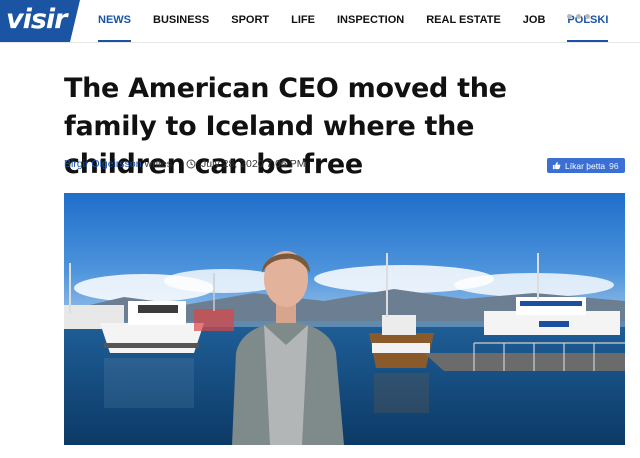 The height and width of the screenshot is (458, 640). I want to click on publish-date: July 28, 2020 7:05 PM, so click(253, 164).